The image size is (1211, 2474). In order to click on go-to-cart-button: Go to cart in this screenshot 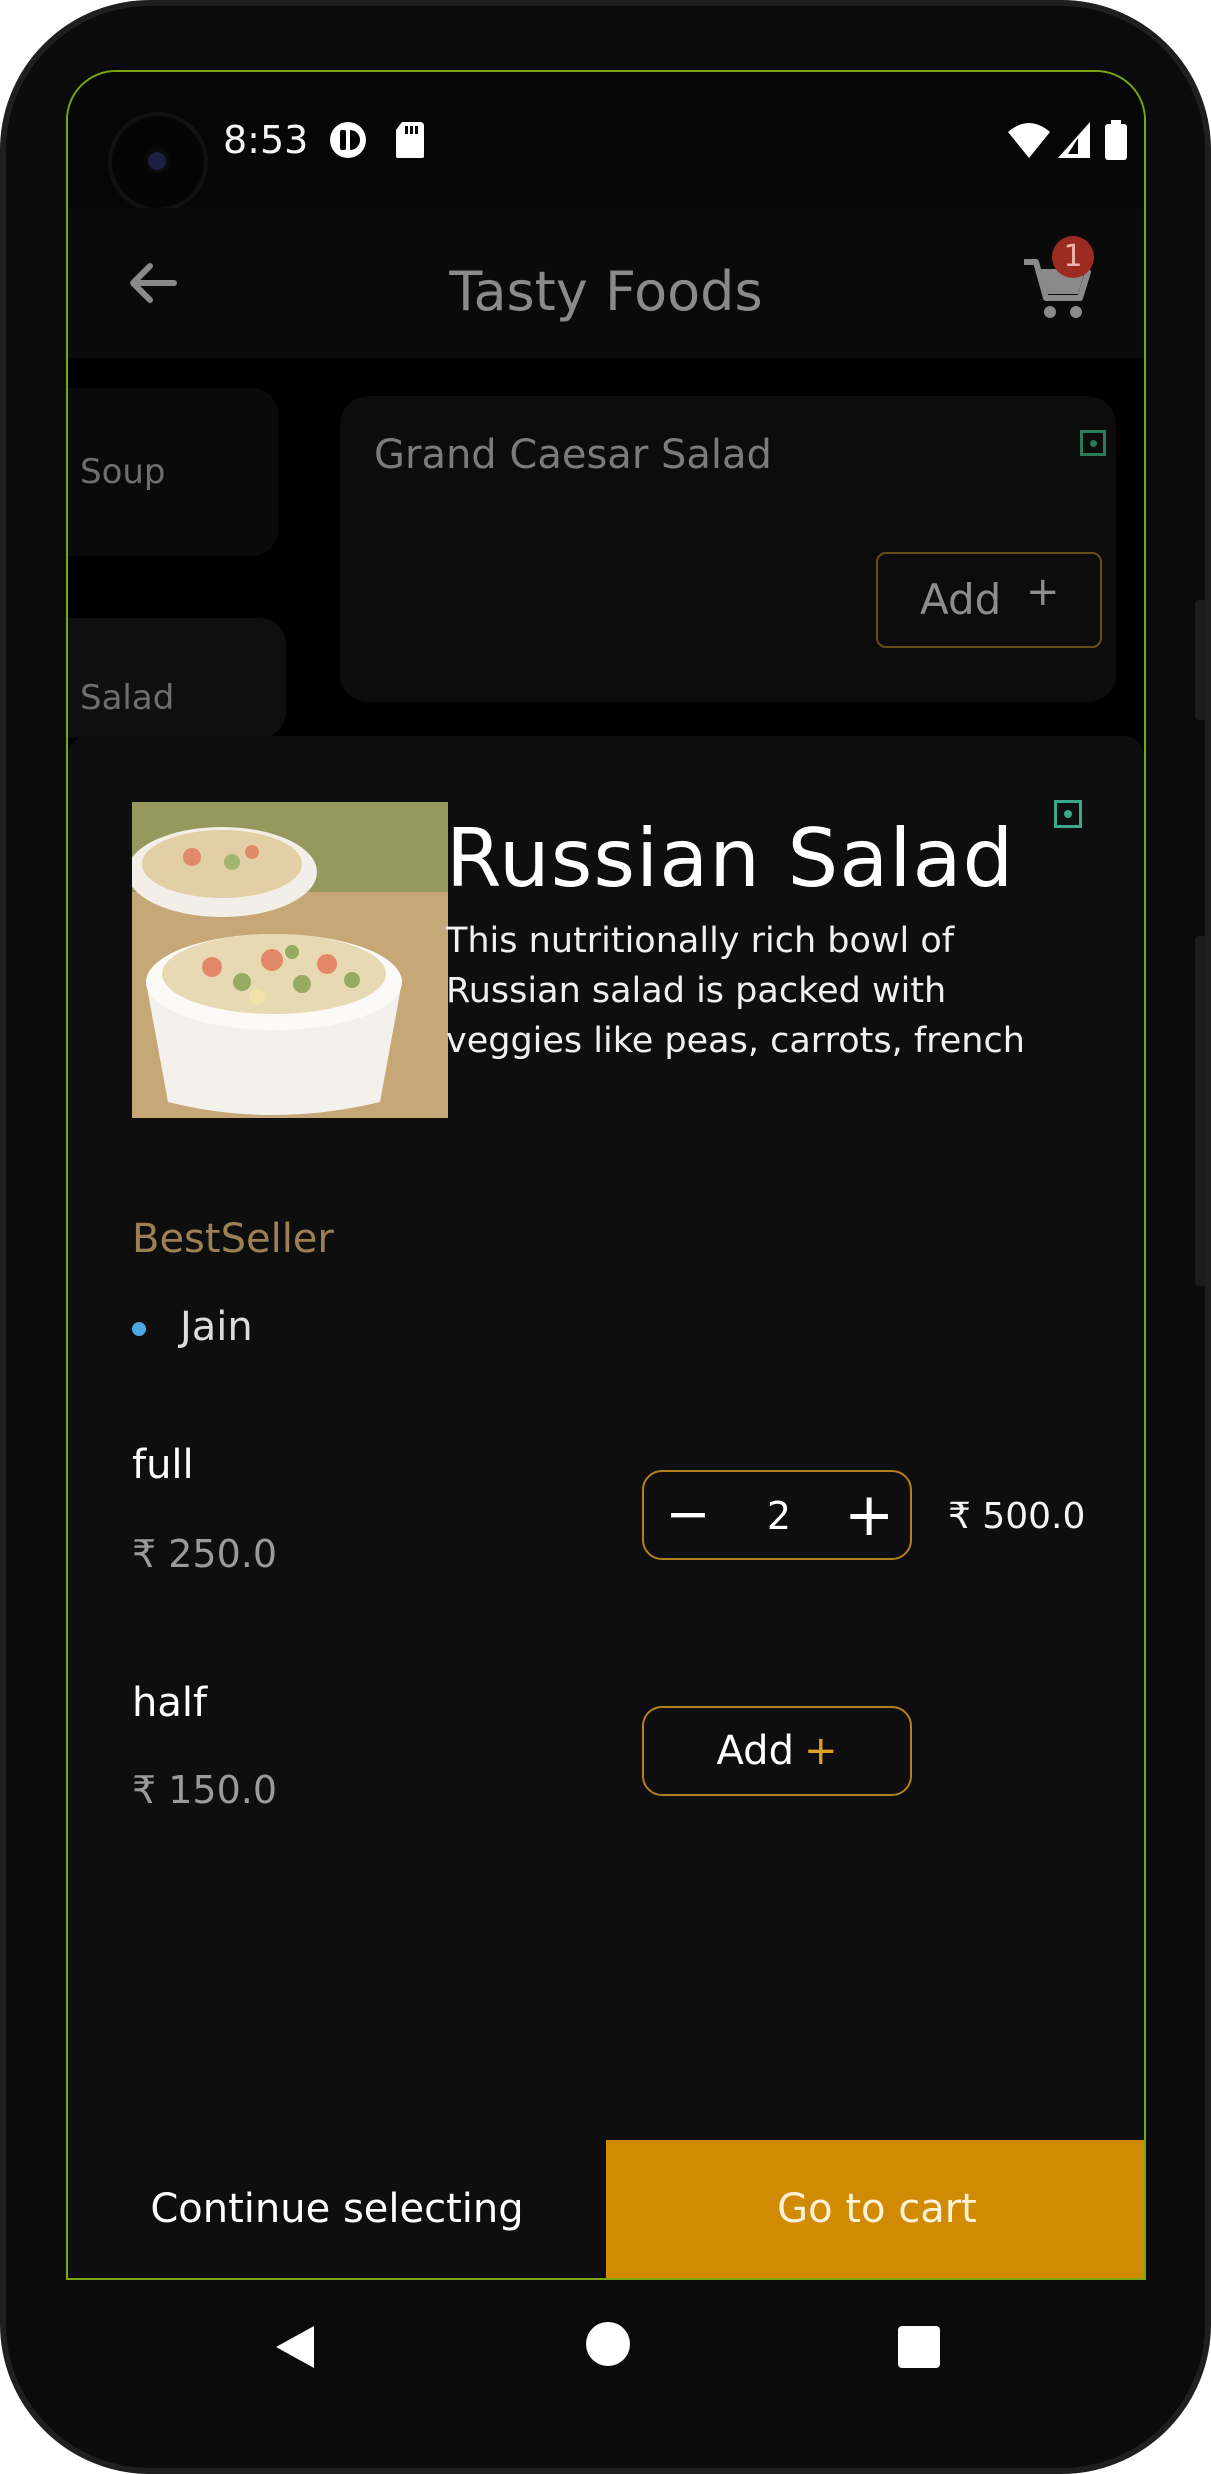, I will do `click(875, 2209)`.